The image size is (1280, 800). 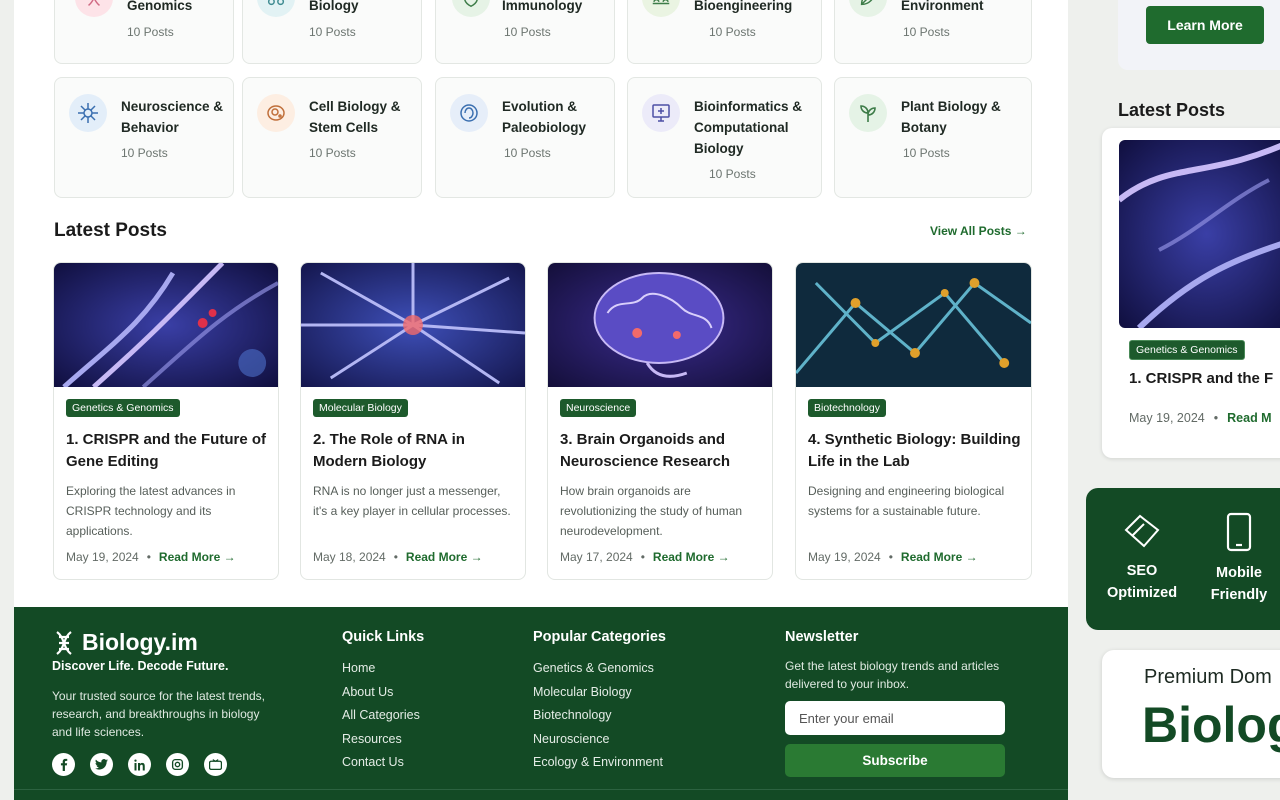 What do you see at coordinates (1142, 558) in the screenshot?
I see `feature-seo: SEO Optimized` at bounding box center [1142, 558].